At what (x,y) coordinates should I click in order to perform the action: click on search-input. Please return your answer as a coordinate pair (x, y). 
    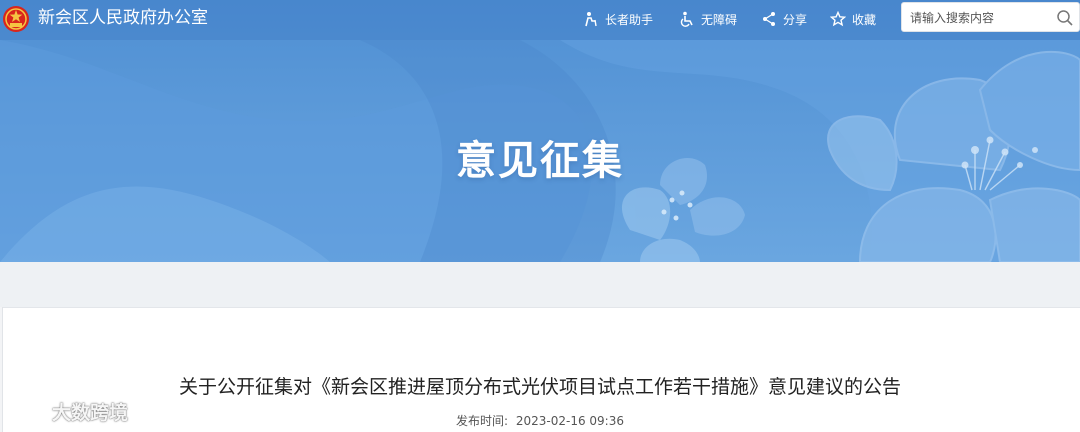
    Looking at the image, I should click on (980, 18).